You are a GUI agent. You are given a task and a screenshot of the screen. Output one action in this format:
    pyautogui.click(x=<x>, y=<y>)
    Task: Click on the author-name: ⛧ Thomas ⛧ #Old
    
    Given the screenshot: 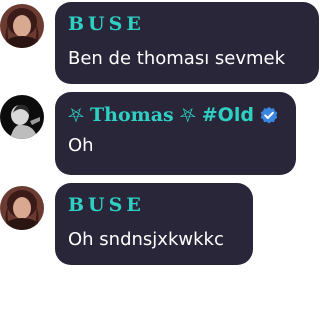 What is the action you would take?
    pyautogui.click(x=173, y=115)
    